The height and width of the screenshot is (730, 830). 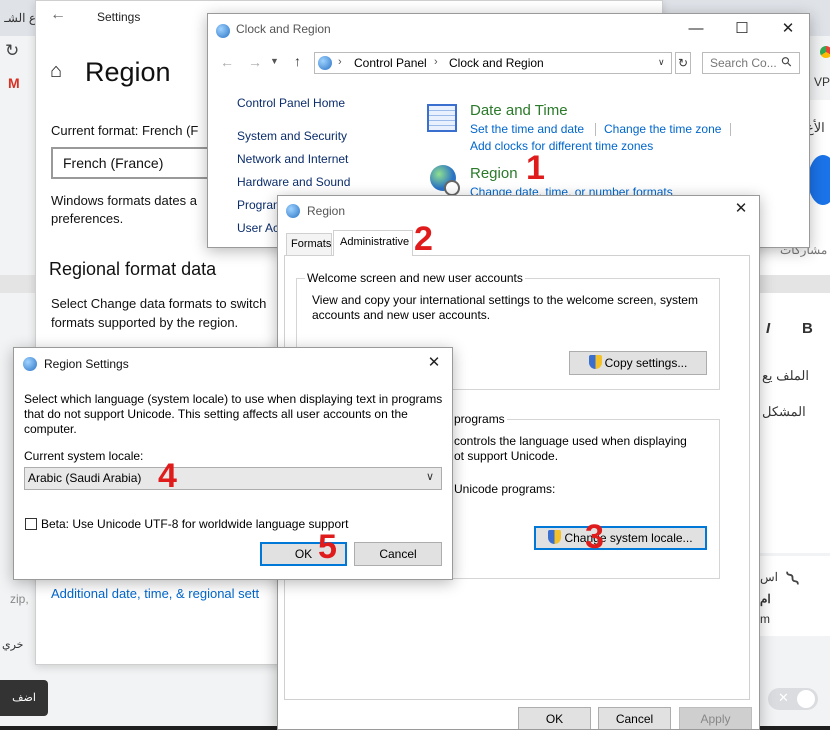 What do you see at coordinates (283, 29) in the screenshot?
I see `clock-region-title: Clock and Region` at bounding box center [283, 29].